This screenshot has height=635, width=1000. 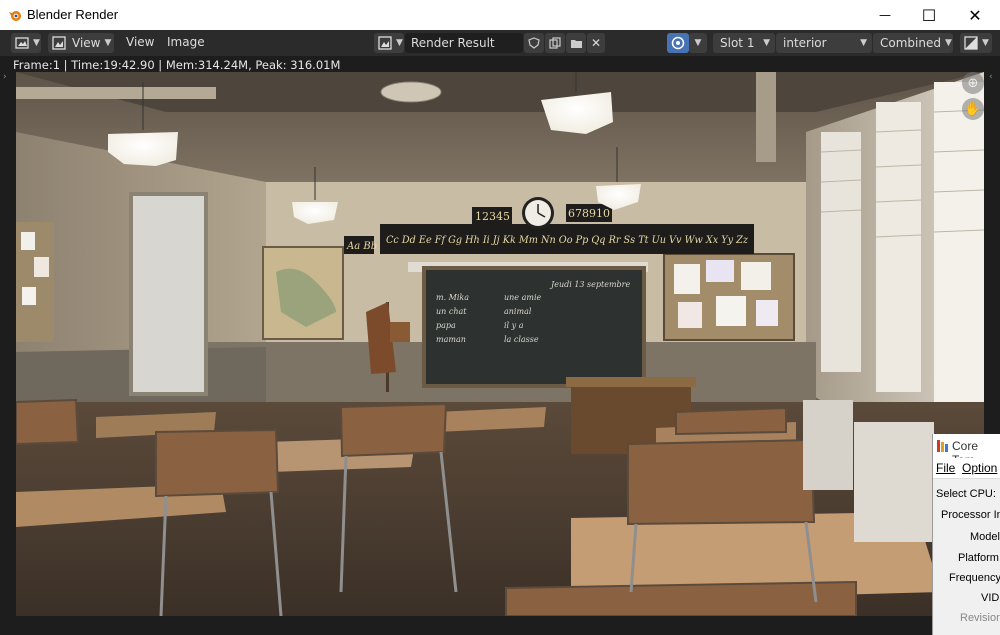 What do you see at coordinates (974, 578) in the screenshot?
I see `frequency-label: Frequency:` at bounding box center [974, 578].